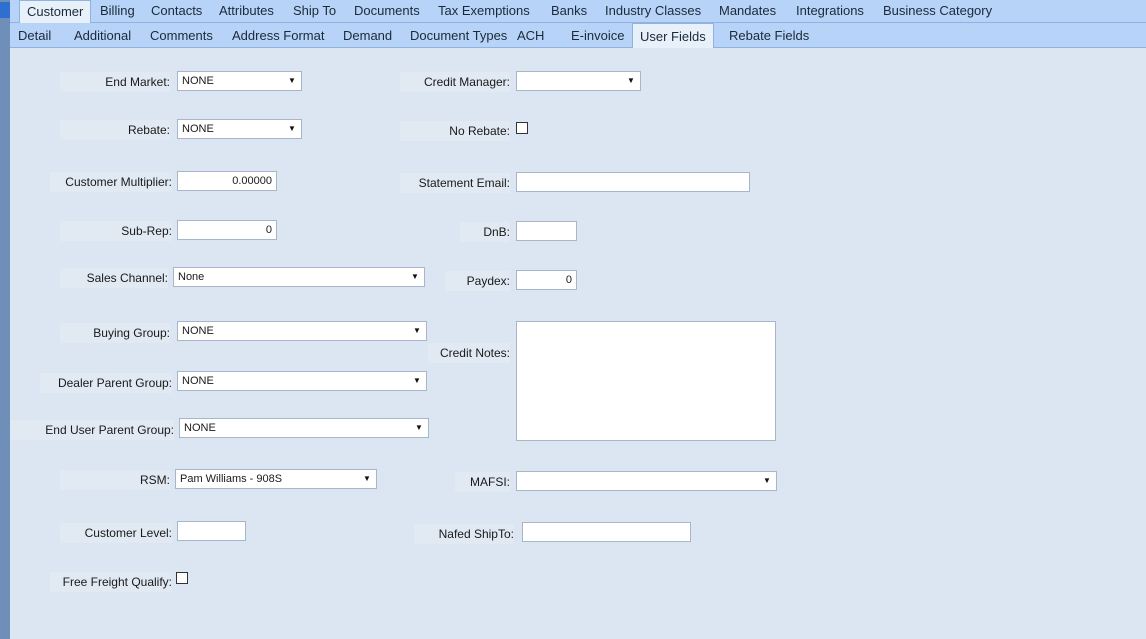 This screenshot has height=639, width=1146. I want to click on tab-ship-to: Ship To, so click(314, 11).